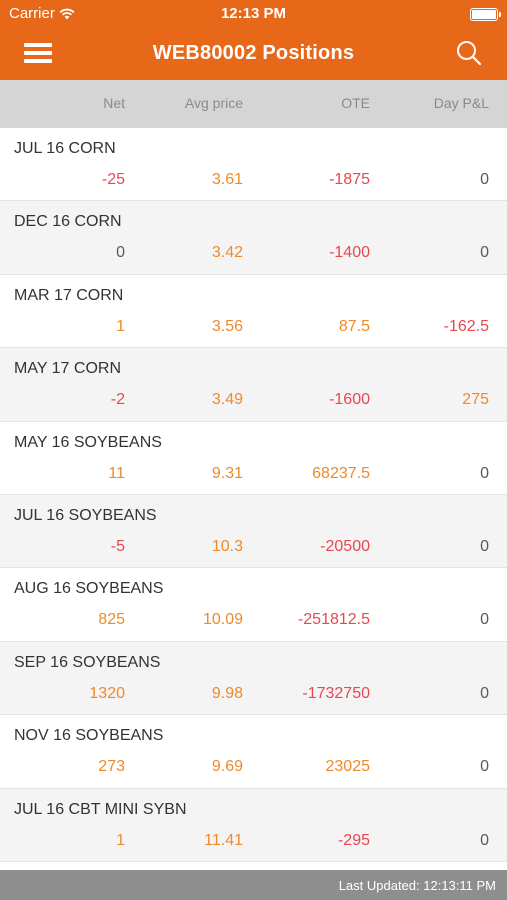 The height and width of the screenshot is (900, 507). I want to click on status-footer: Last Updated: 12:13:11 PM, so click(253, 885).